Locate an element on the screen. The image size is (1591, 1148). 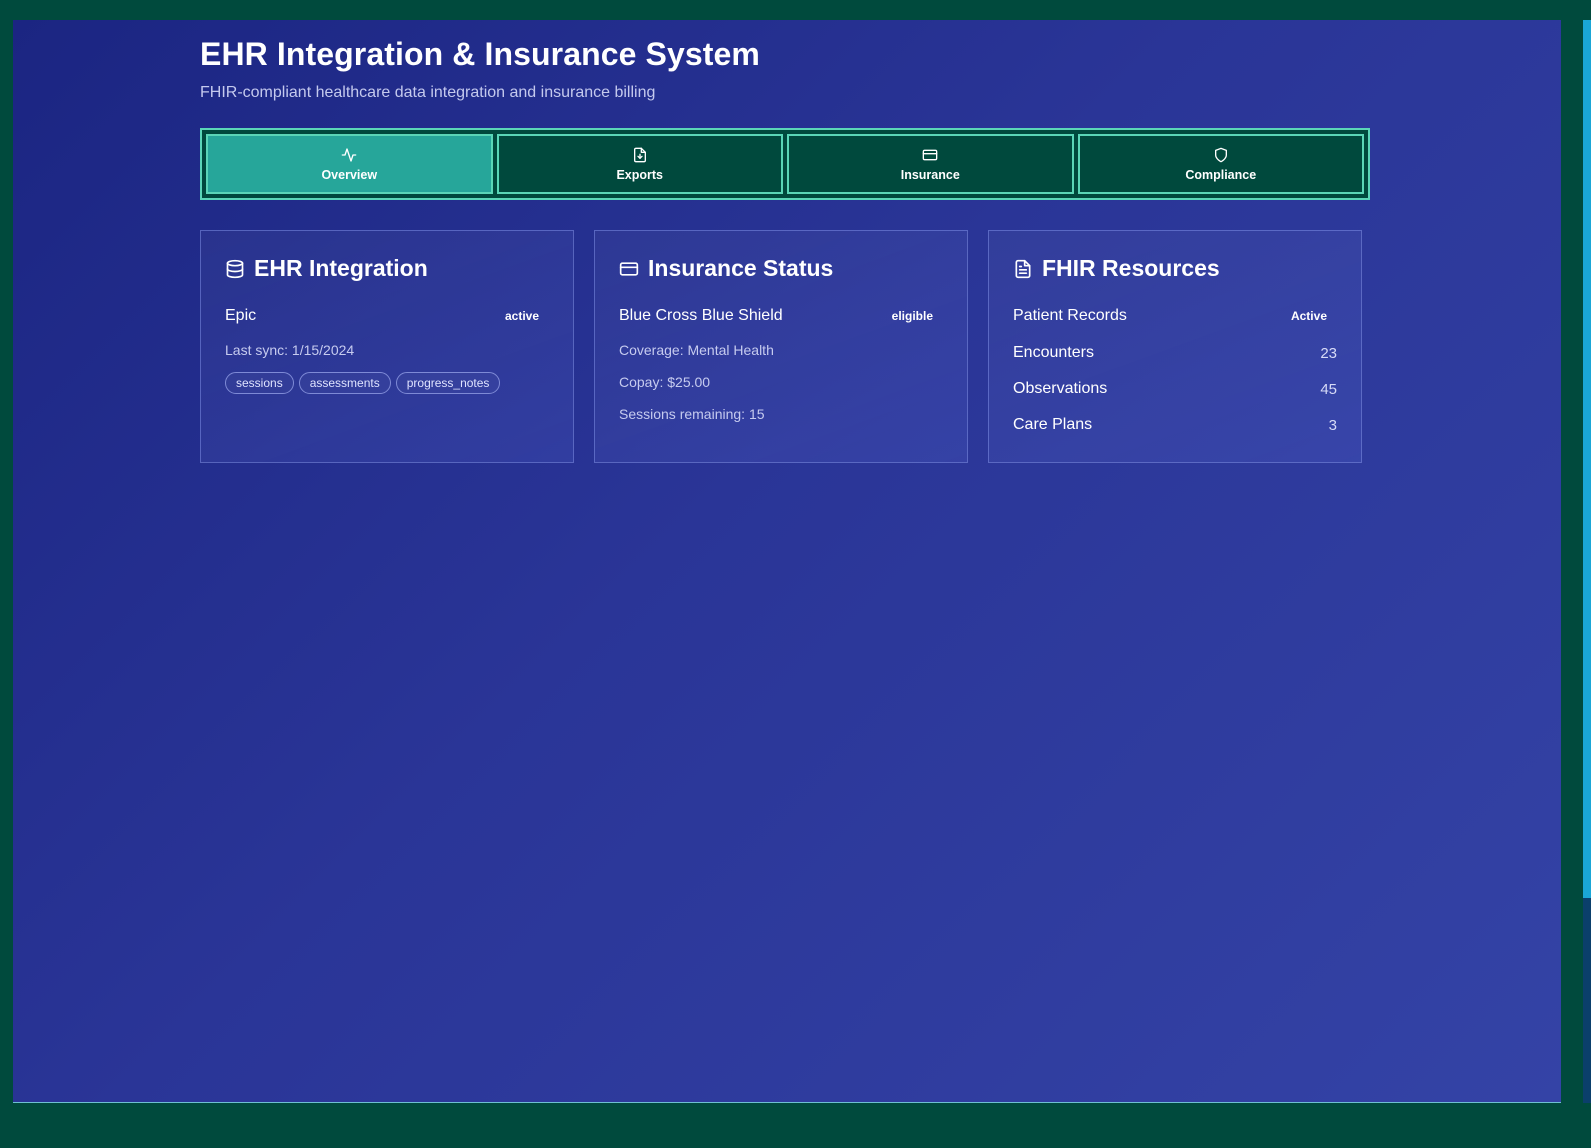
sessions-remaining-text: Sessions remaining: 15 is located at coordinates (692, 414).